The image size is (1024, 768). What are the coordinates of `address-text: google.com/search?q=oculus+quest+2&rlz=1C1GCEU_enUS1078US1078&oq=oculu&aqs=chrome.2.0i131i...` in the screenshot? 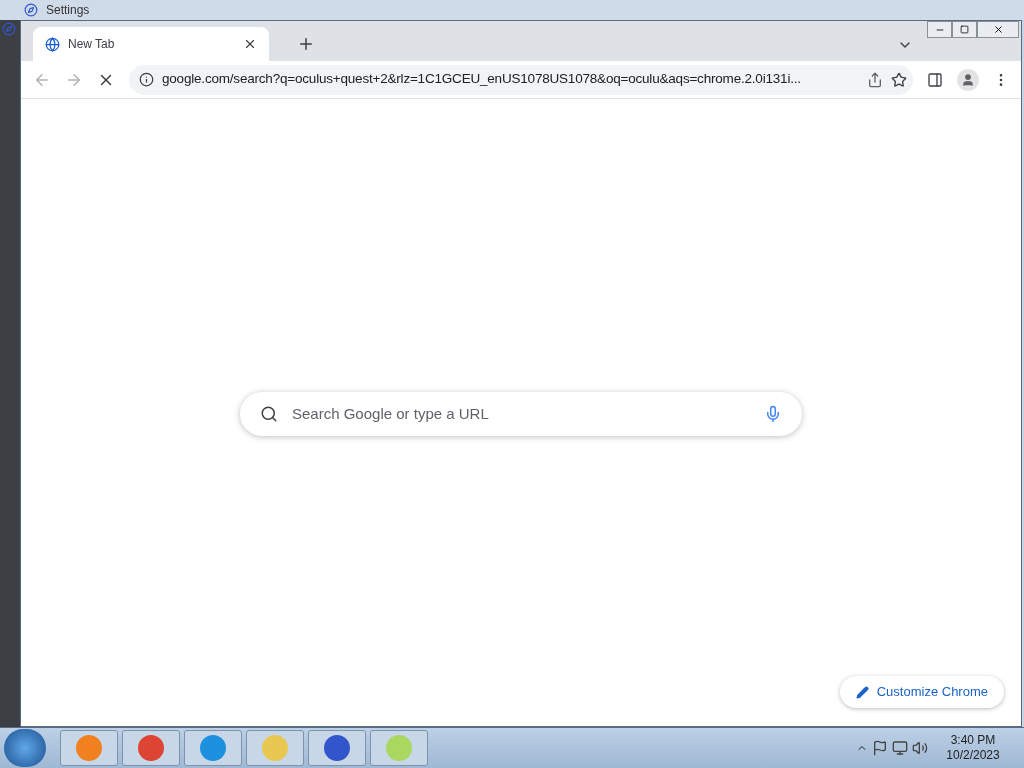 It's located at (482, 79).